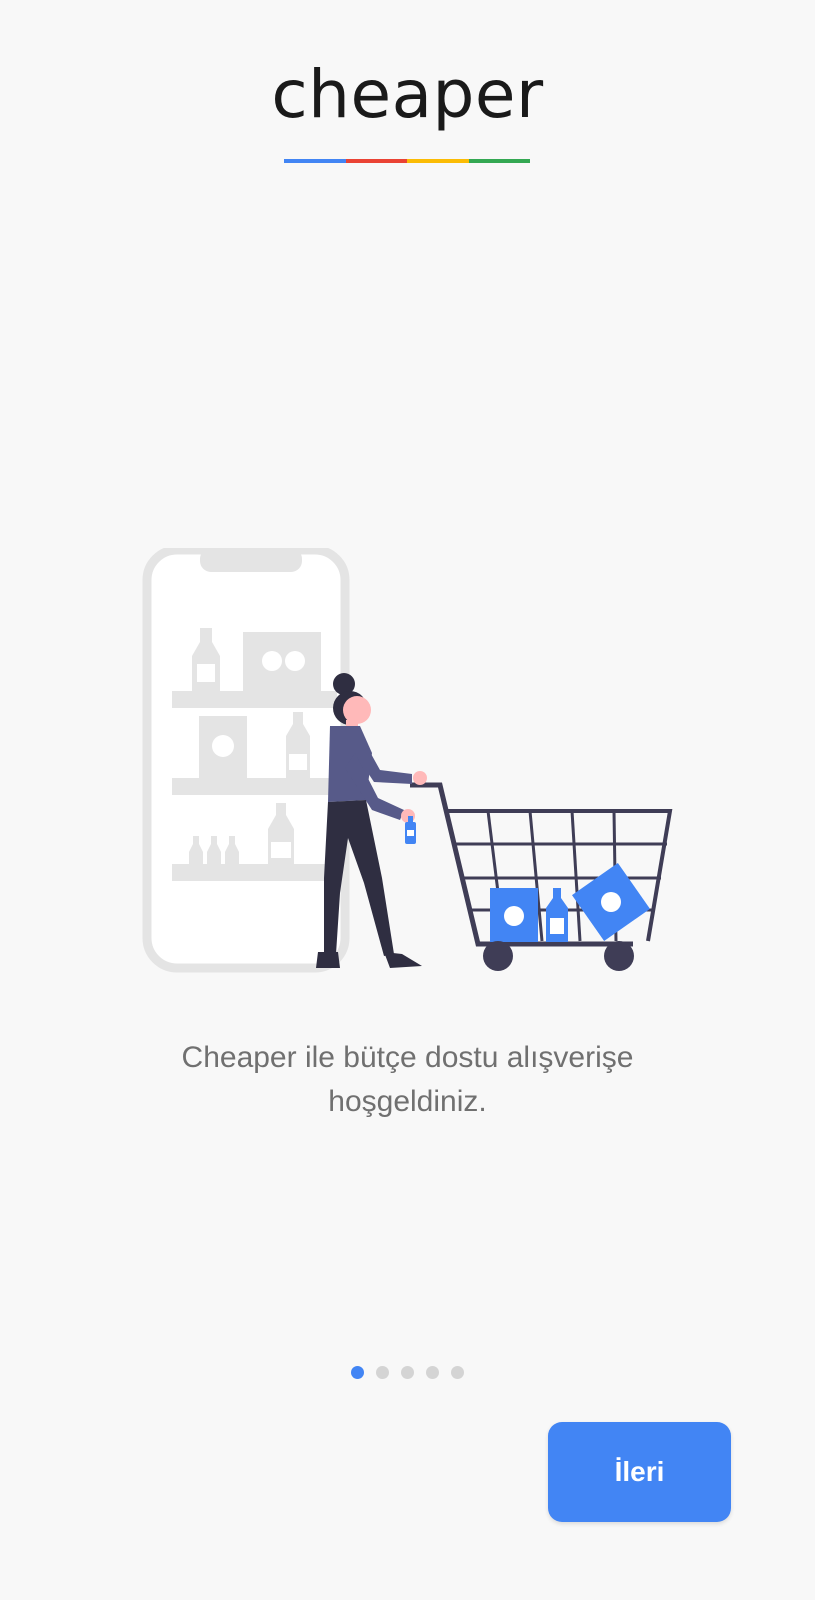  I want to click on logo-underline, so click(407, 161).